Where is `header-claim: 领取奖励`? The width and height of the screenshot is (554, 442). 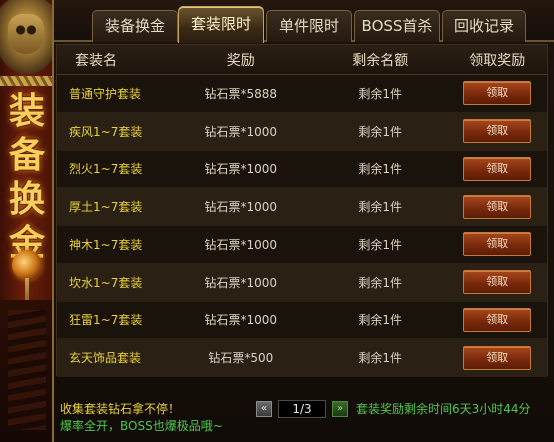
header-claim: 领取奖励 is located at coordinates (497, 60).